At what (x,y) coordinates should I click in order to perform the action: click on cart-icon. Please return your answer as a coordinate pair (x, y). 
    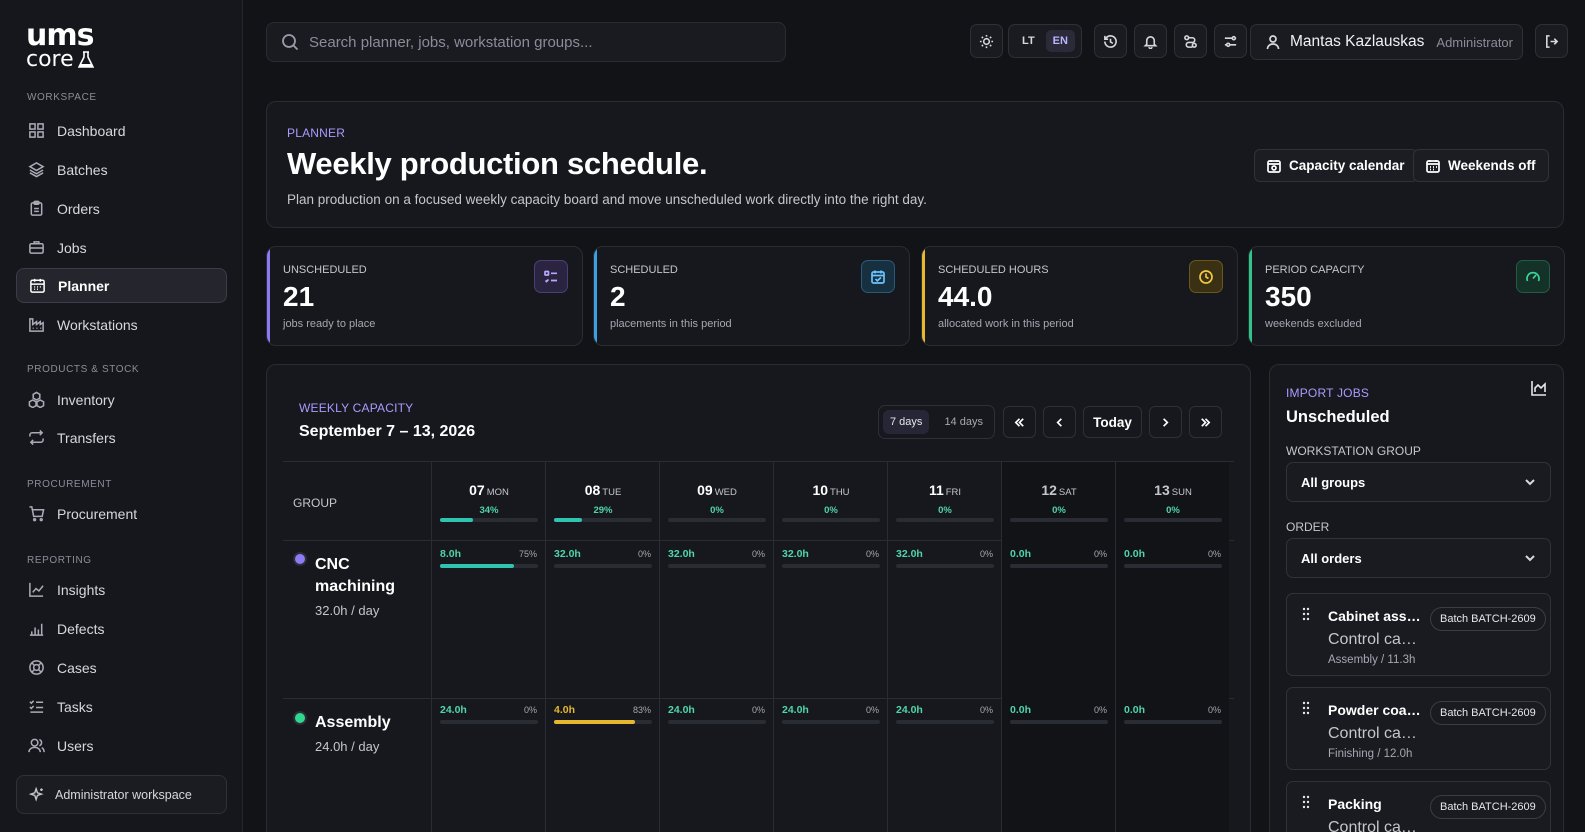
    Looking at the image, I should click on (37, 514).